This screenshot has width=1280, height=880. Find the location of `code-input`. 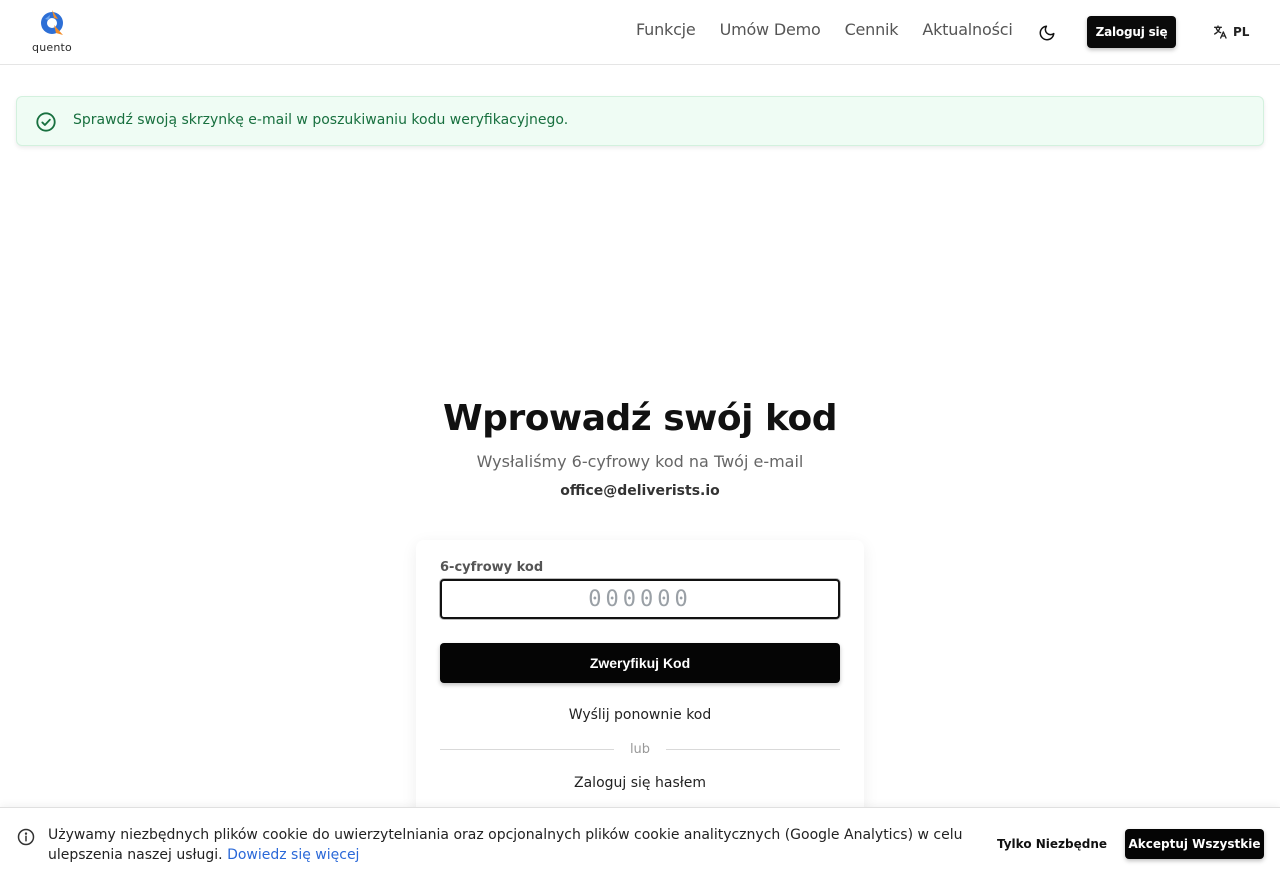

code-input is located at coordinates (640, 599).